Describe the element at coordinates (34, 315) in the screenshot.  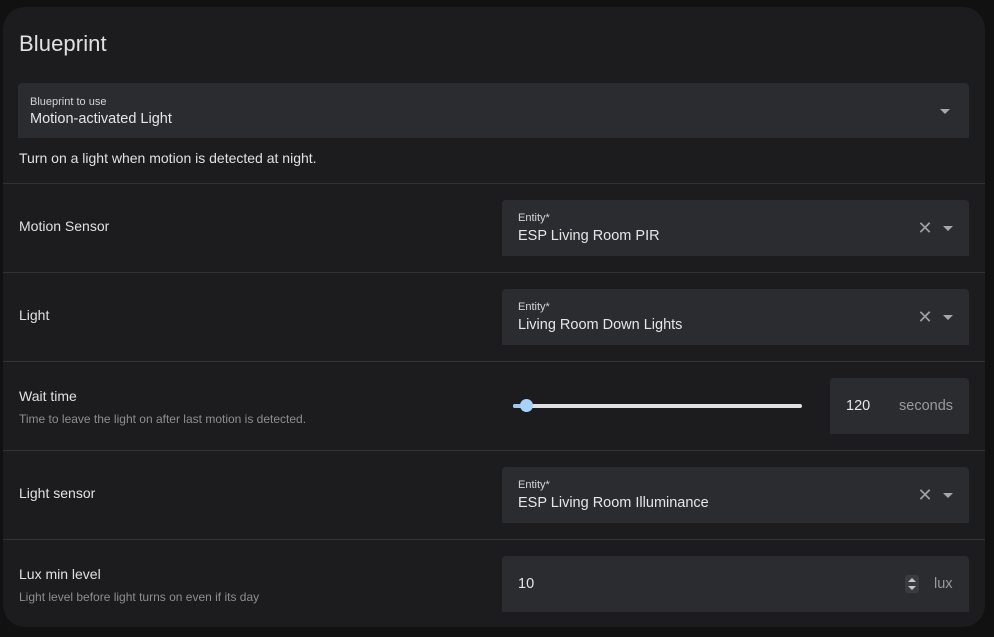
I see `light-label: Light` at that location.